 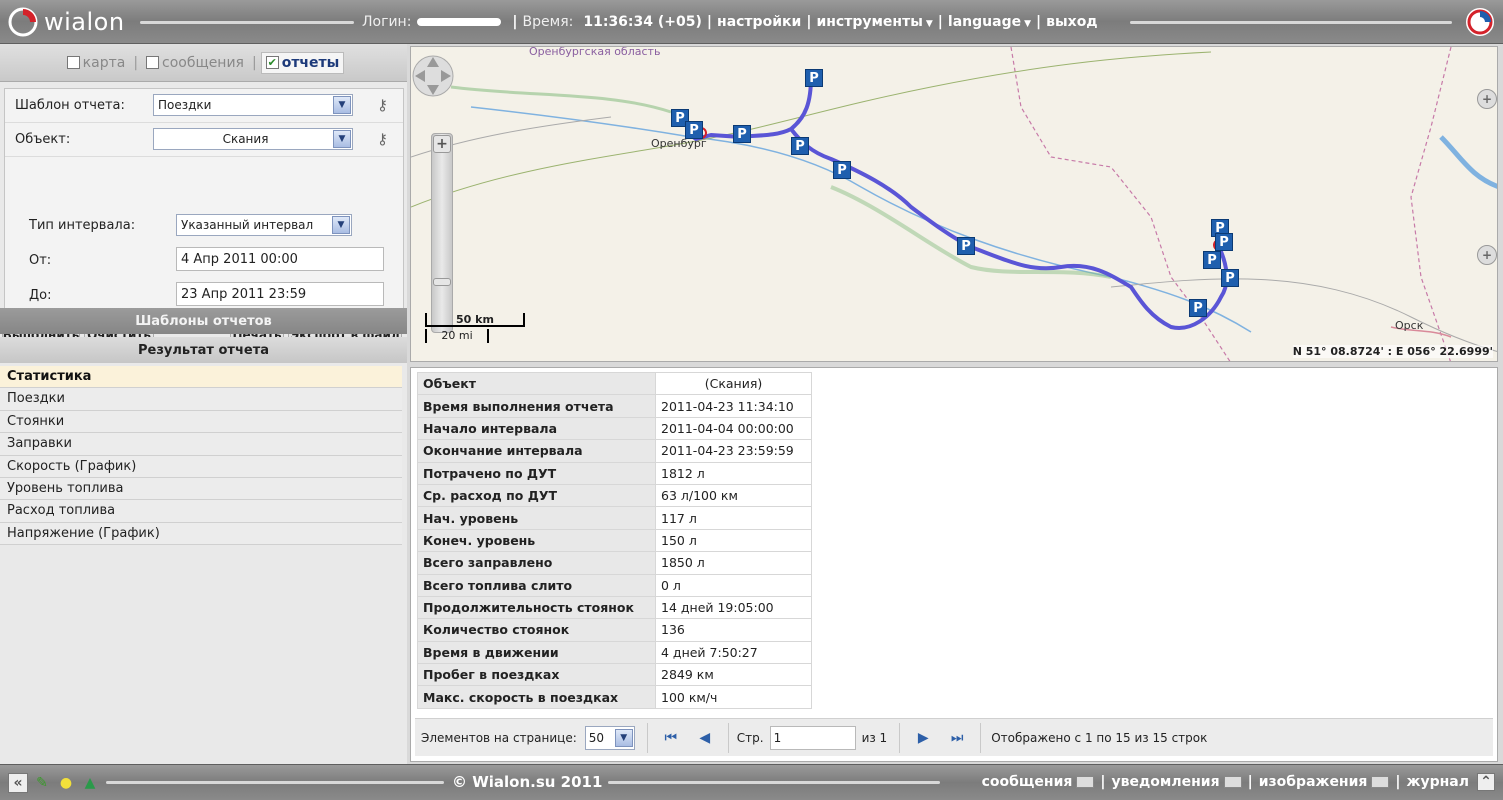 I want to click on table-row: Потрачено по ДУТ 1812 л, so click(x=614, y=473).